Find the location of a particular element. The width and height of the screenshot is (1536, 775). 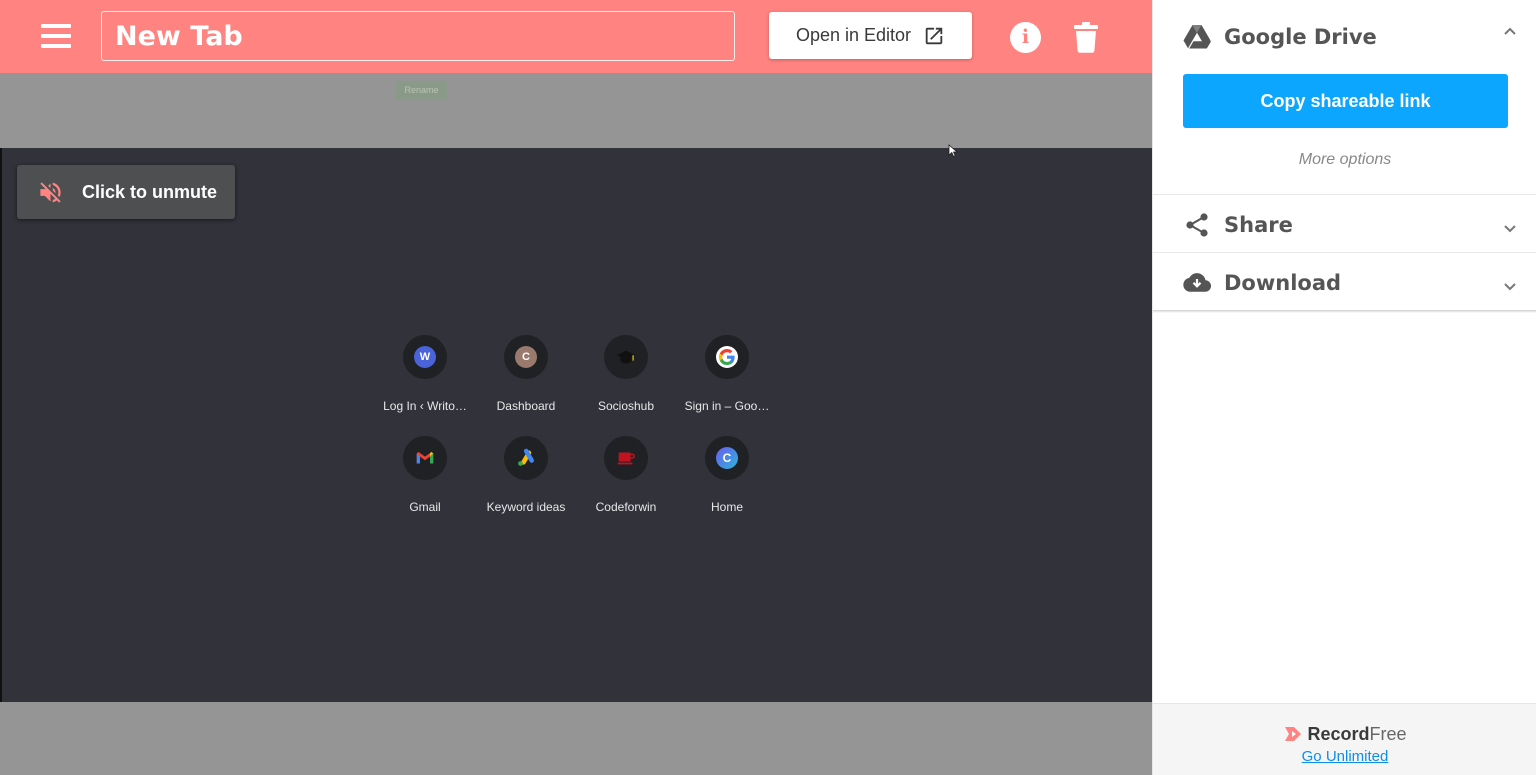

home-favicon-icon: C is located at coordinates (727, 458).